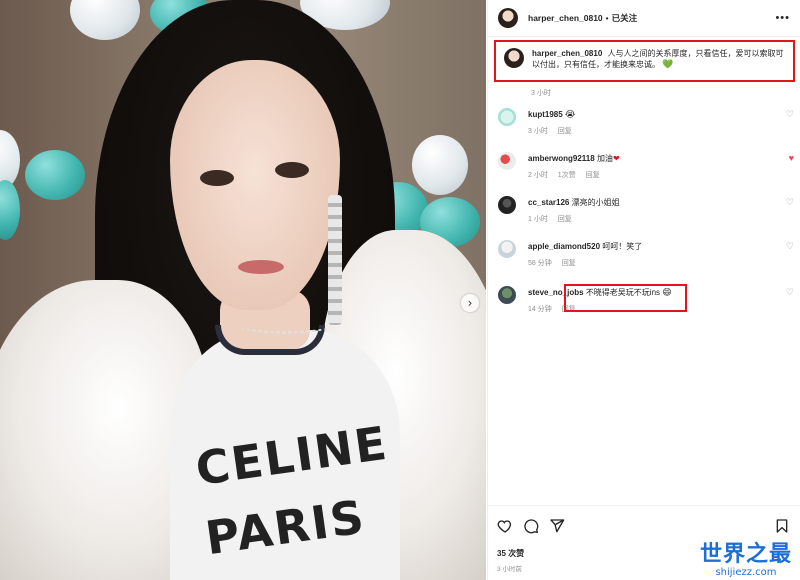 Image resolution: width=800 pixels, height=580 pixels. Describe the element at coordinates (622, 246) in the screenshot. I see `comment-content: 呵呵！笑了` at that location.